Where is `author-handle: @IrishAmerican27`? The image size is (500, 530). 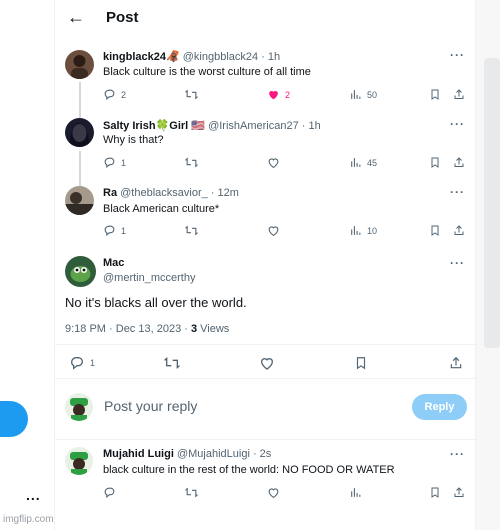
author-handle: @IrishAmerican27 is located at coordinates (253, 126).